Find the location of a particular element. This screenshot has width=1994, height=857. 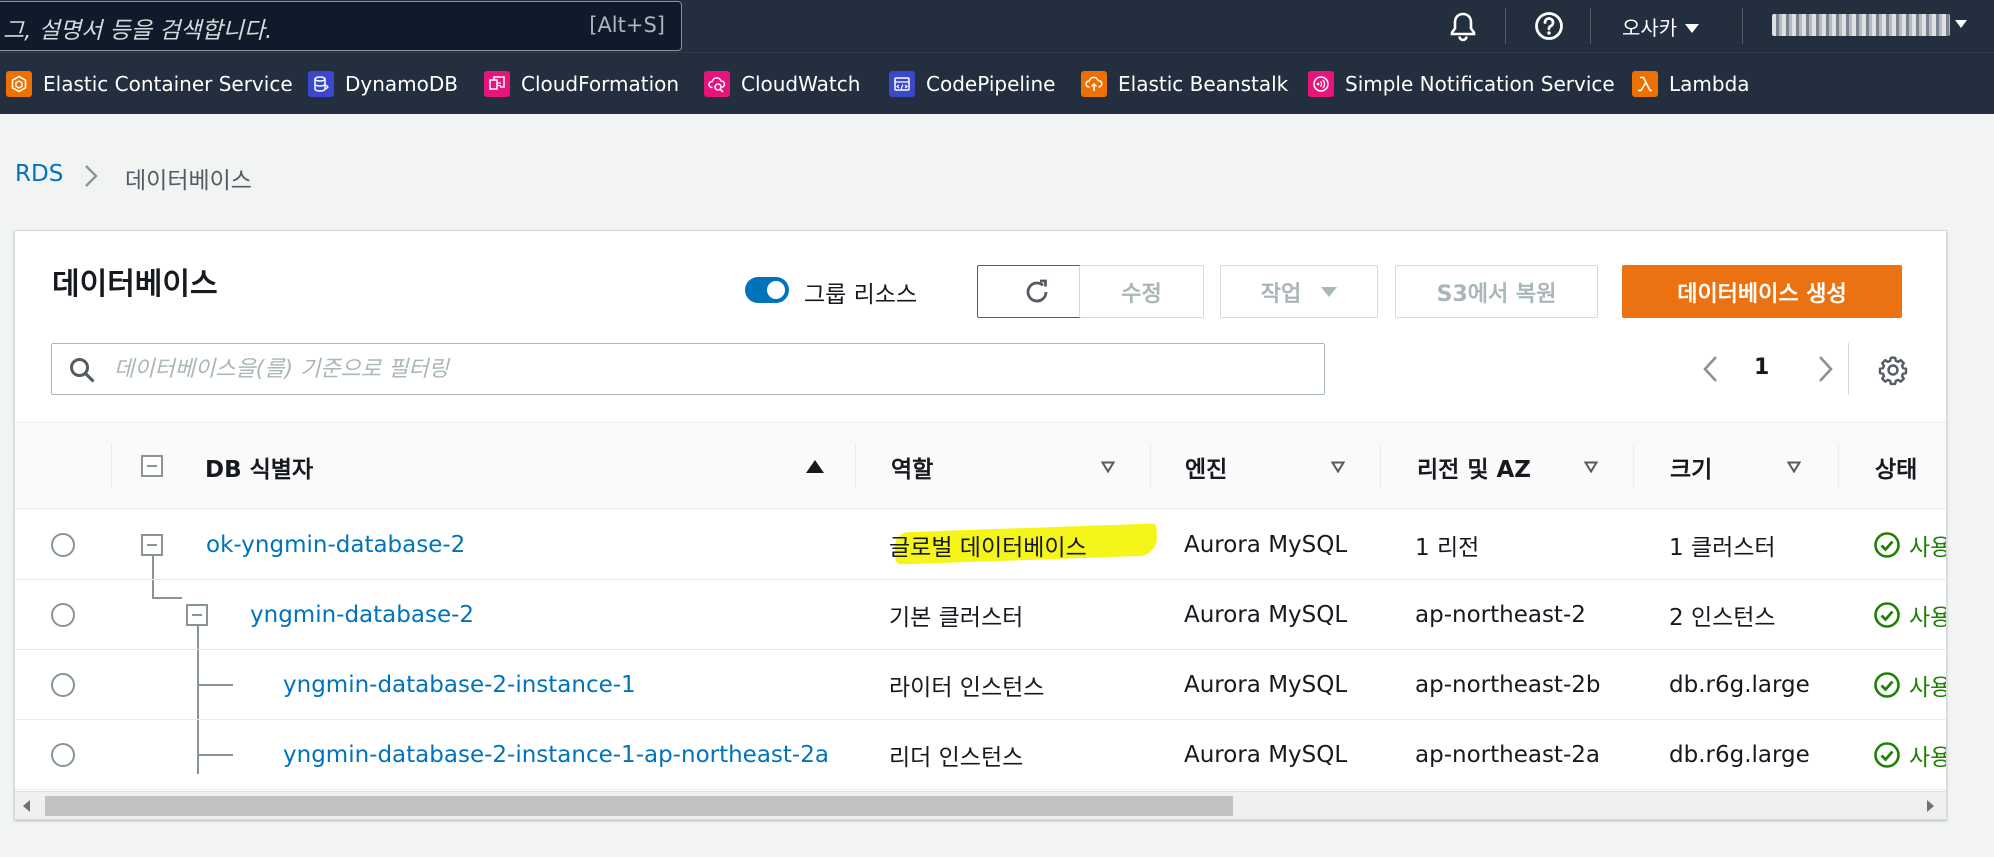

modify-button: 수정 is located at coordinates (1141, 291).